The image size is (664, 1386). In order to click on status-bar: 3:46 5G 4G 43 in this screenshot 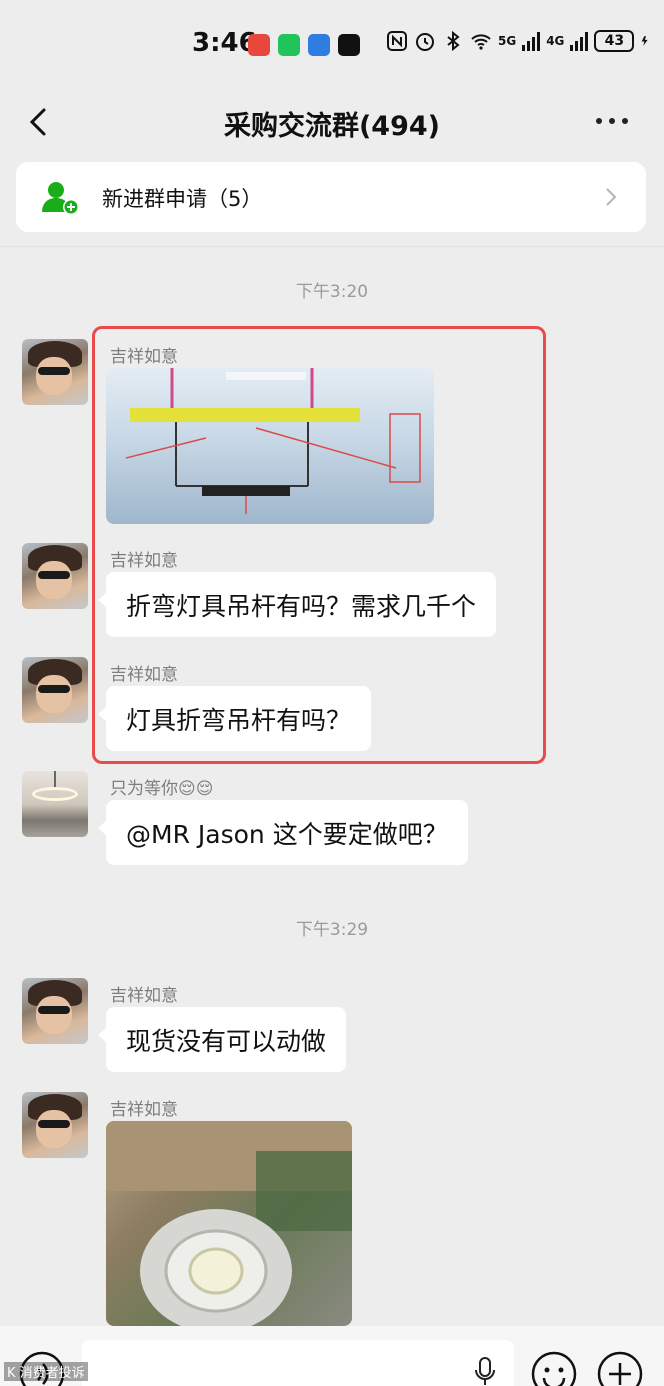, I will do `click(332, 45)`.